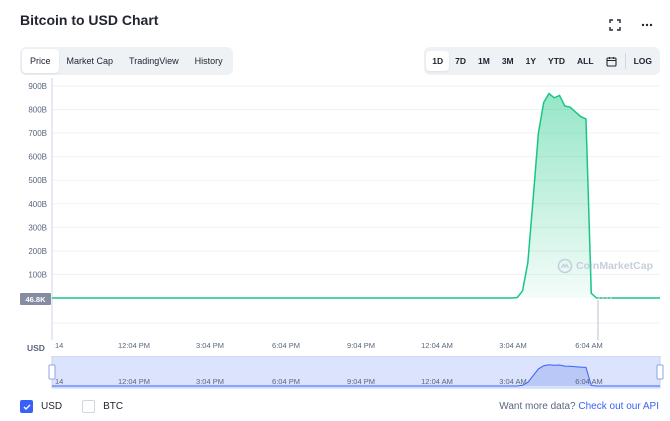  What do you see at coordinates (484, 61) in the screenshot?
I see `range-1m: 1M` at bounding box center [484, 61].